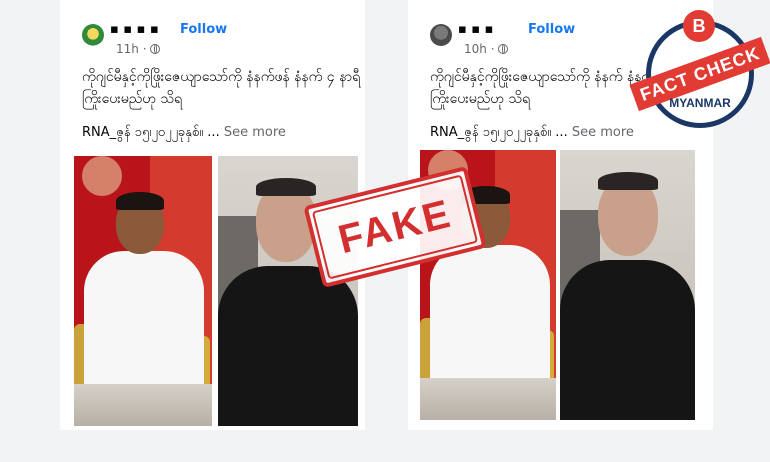 The height and width of the screenshot is (462, 770). I want to click on post-photo-man-white-shirt, so click(143, 291).